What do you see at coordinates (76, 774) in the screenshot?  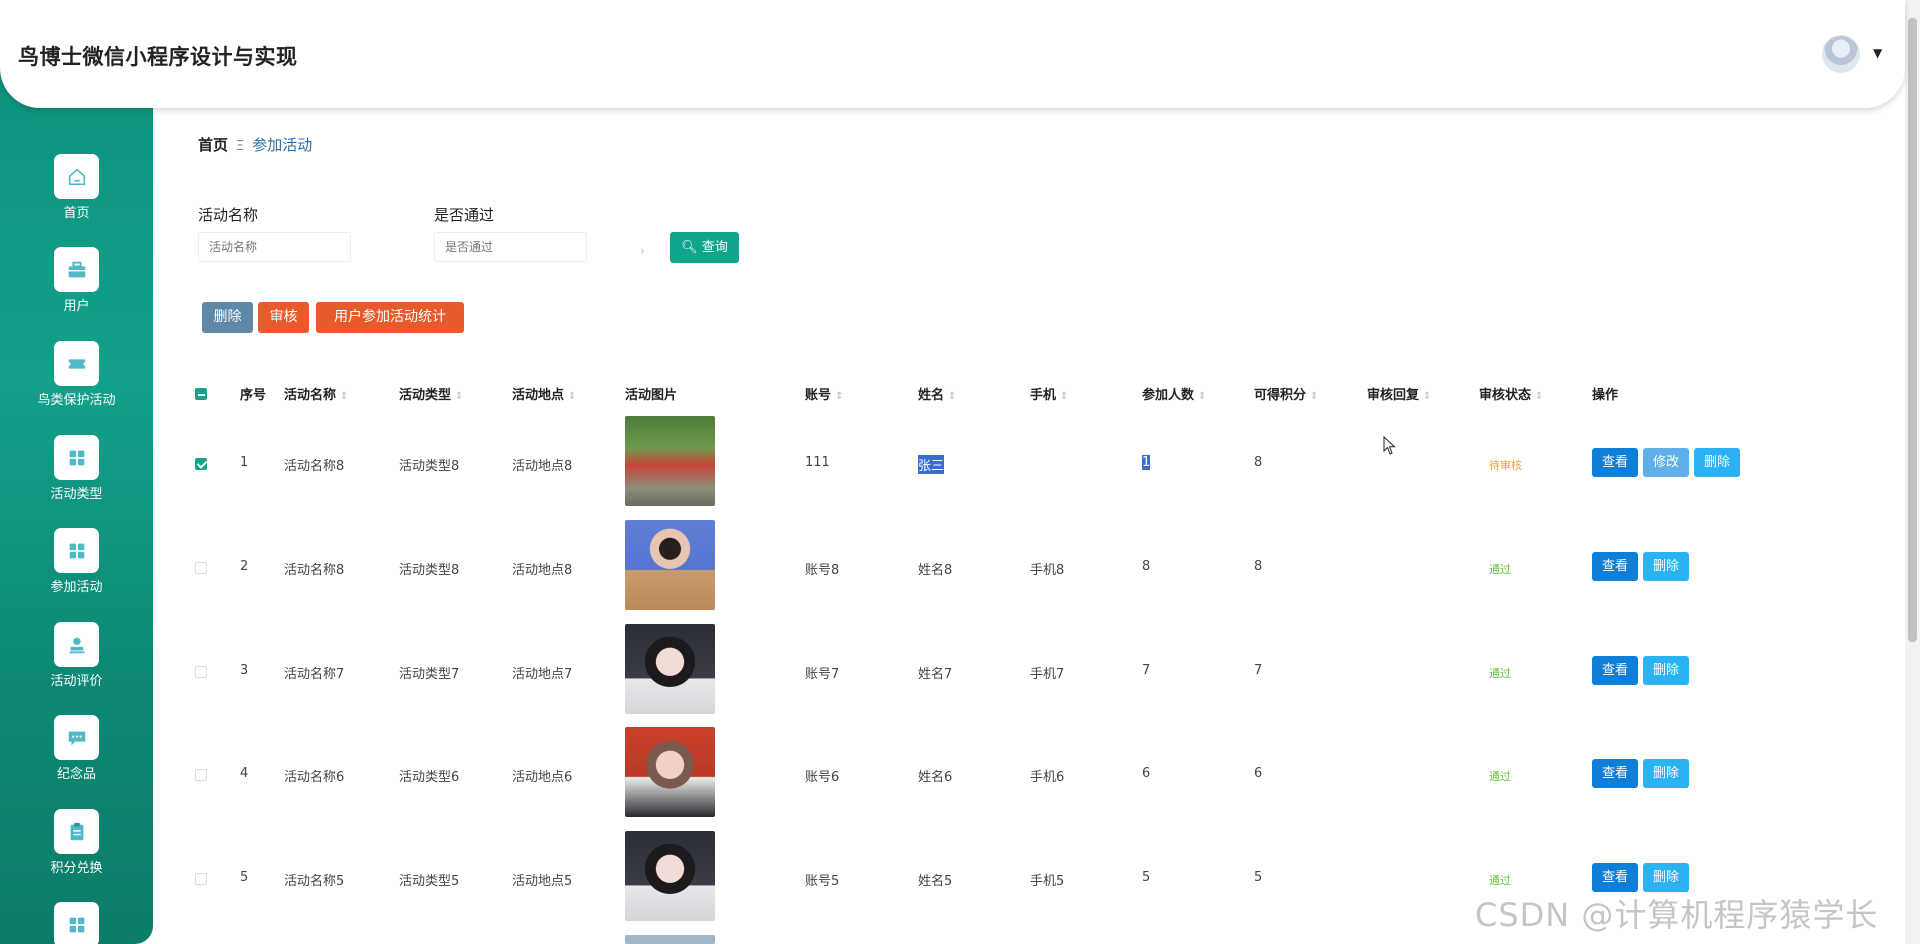 I see `sidebar-item-label: 纪念品` at bounding box center [76, 774].